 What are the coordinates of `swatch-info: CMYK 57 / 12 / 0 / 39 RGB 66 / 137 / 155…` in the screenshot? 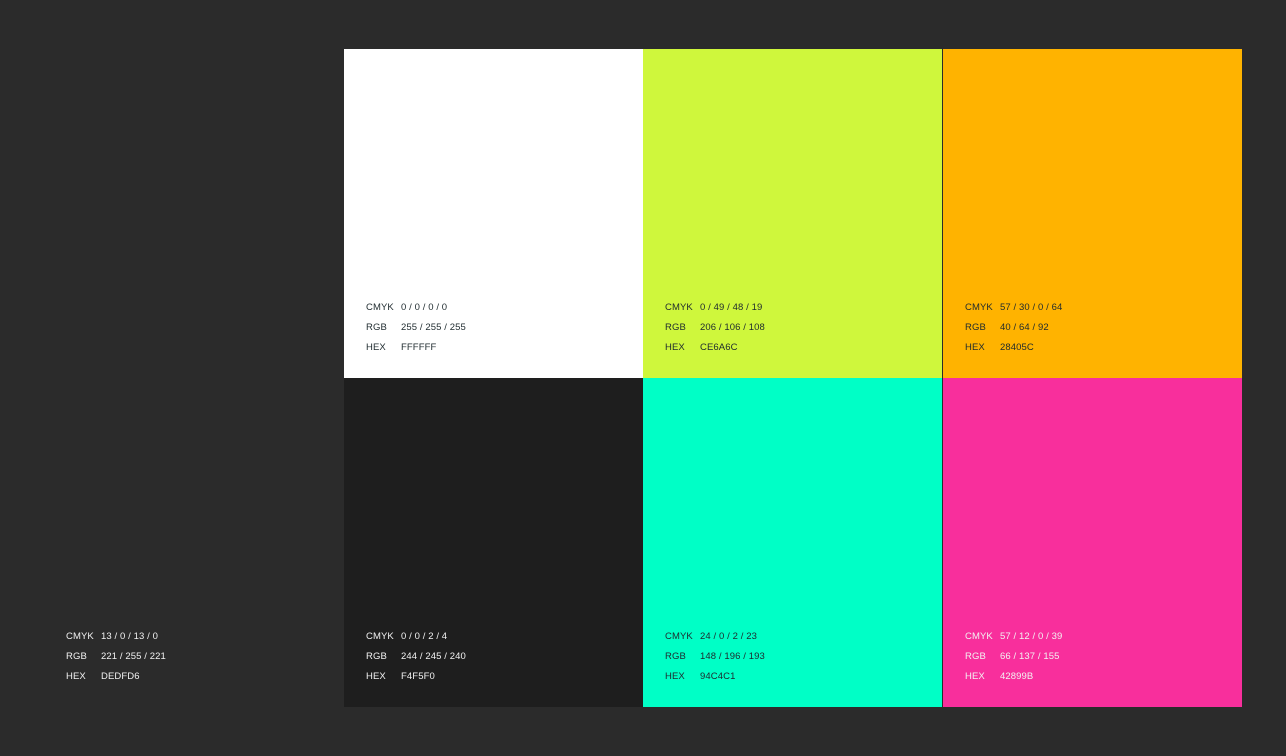 It's located at (1013, 657).